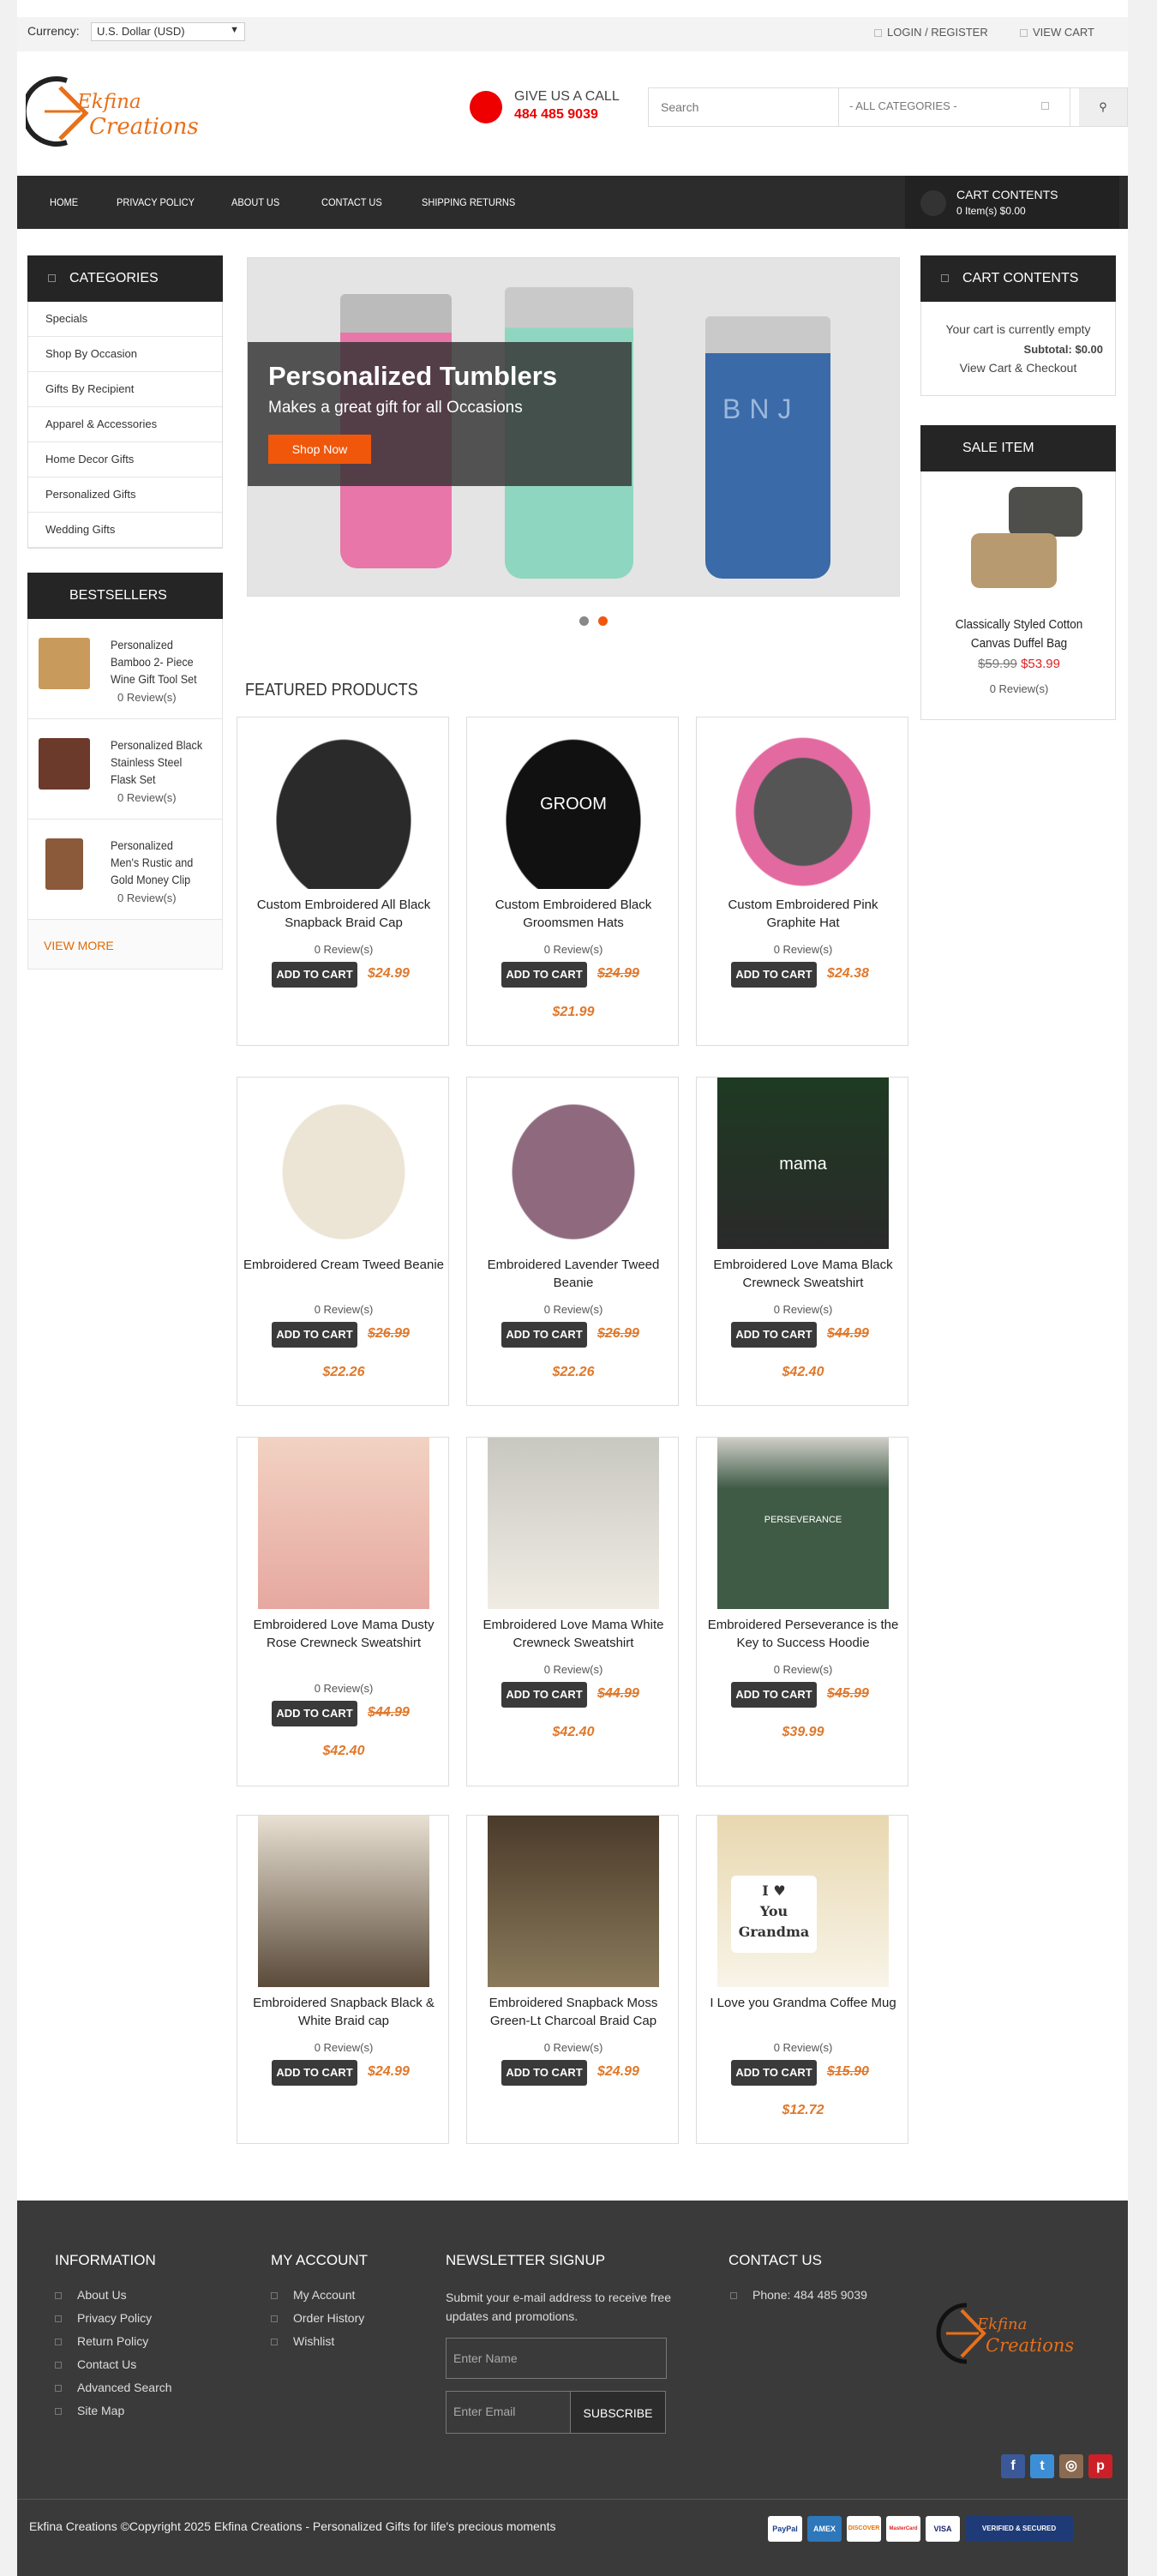 The height and width of the screenshot is (2576, 1157). I want to click on beanie-cream-image, so click(343, 1163).